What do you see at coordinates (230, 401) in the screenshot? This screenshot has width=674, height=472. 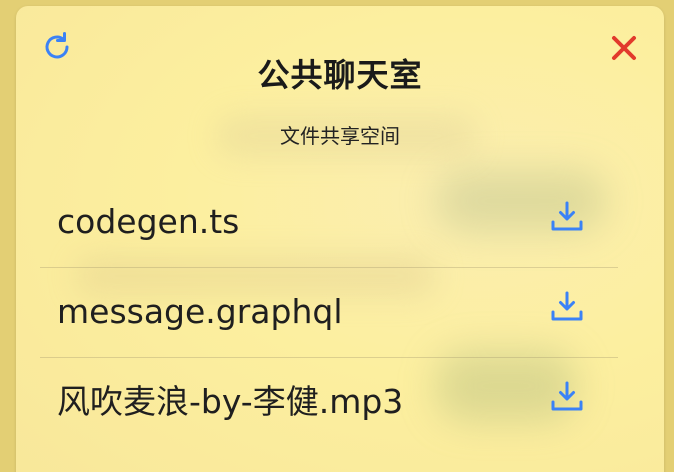 I see `file-name: 风吹麦浪-by-李健.mp3` at bounding box center [230, 401].